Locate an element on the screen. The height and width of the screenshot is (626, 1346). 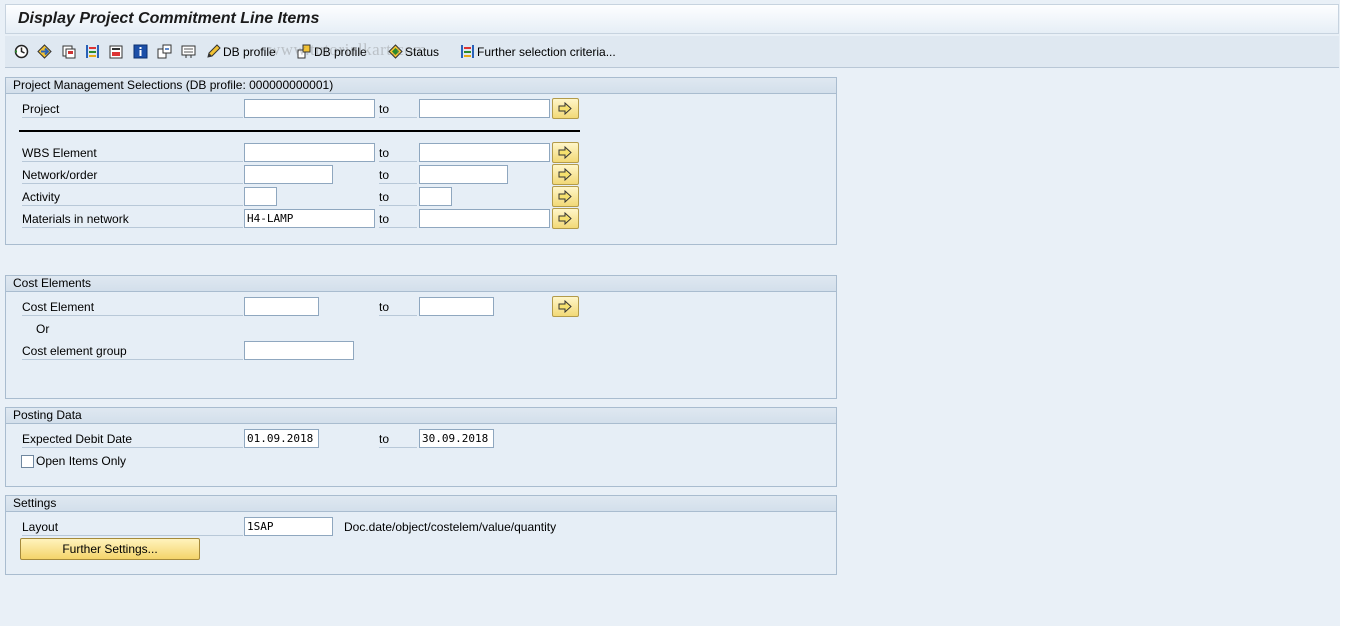
materials-from-input: H4-LAMP is located at coordinates (309, 218).